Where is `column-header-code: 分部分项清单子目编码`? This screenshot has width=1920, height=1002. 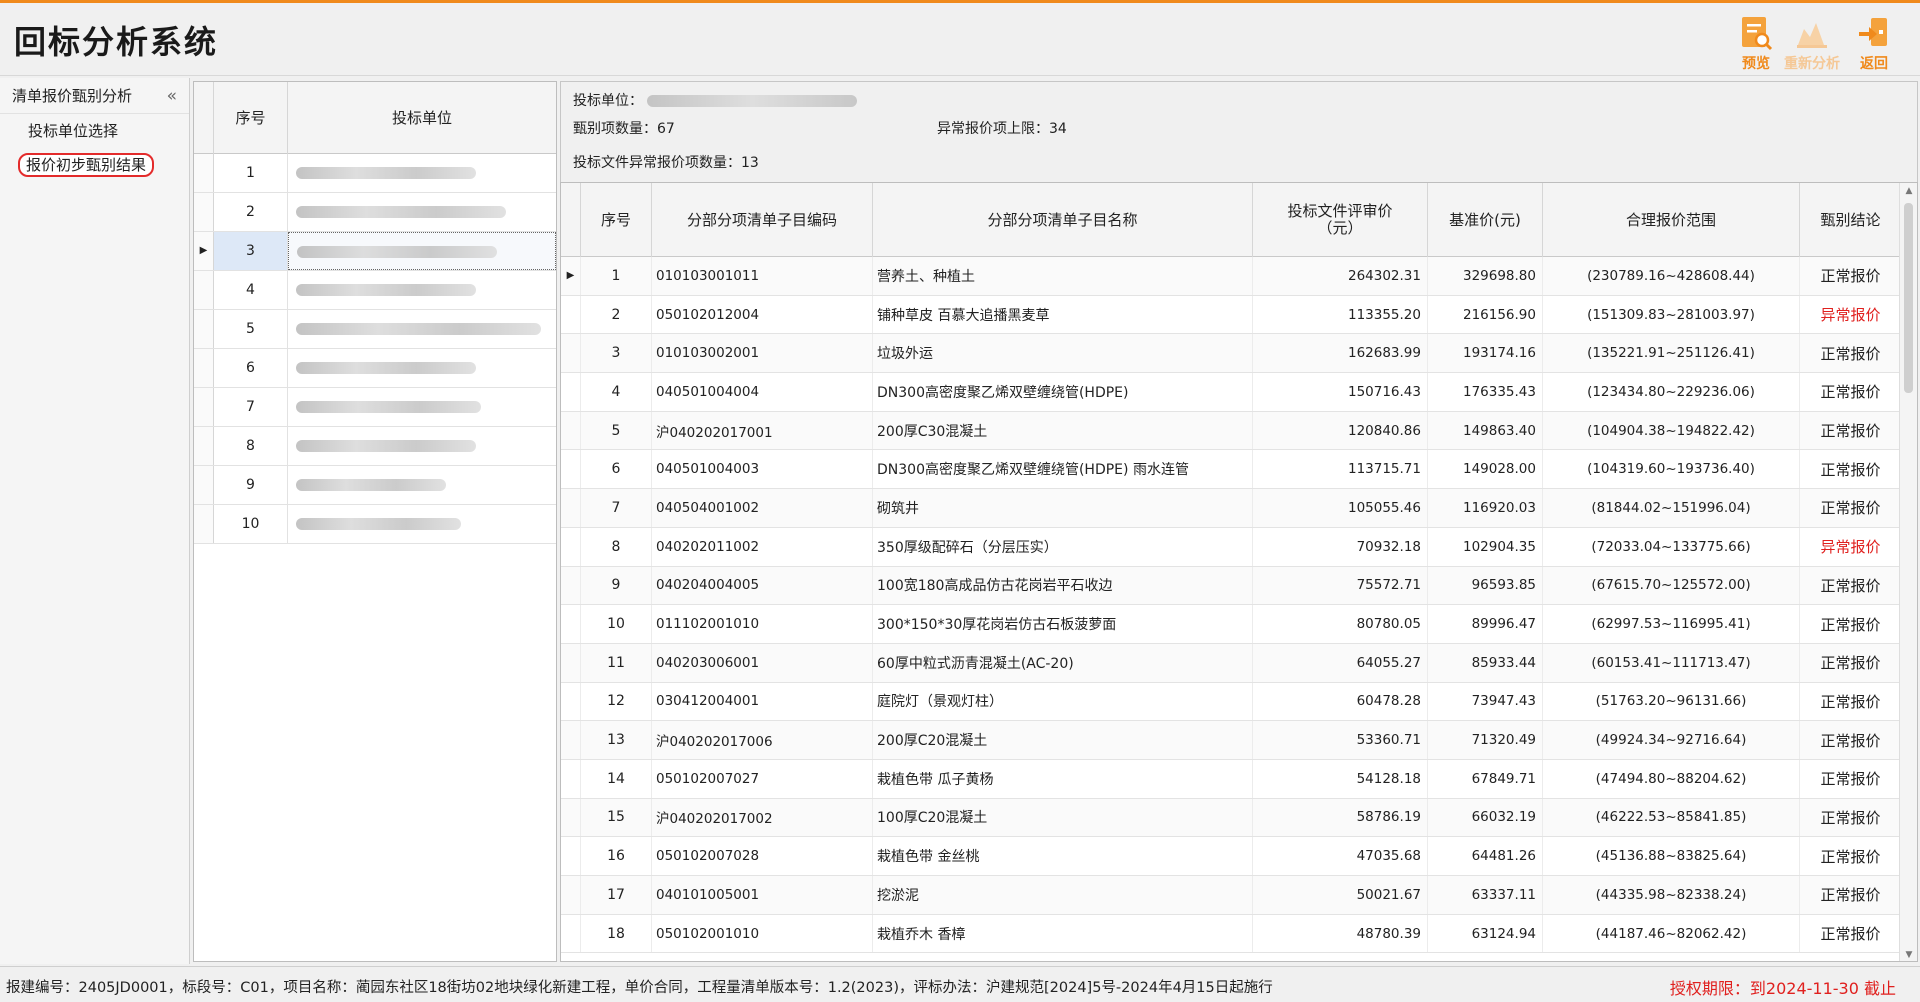
column-header-code: 分部分项清单子目编码 is located at coordinates (762, 220).